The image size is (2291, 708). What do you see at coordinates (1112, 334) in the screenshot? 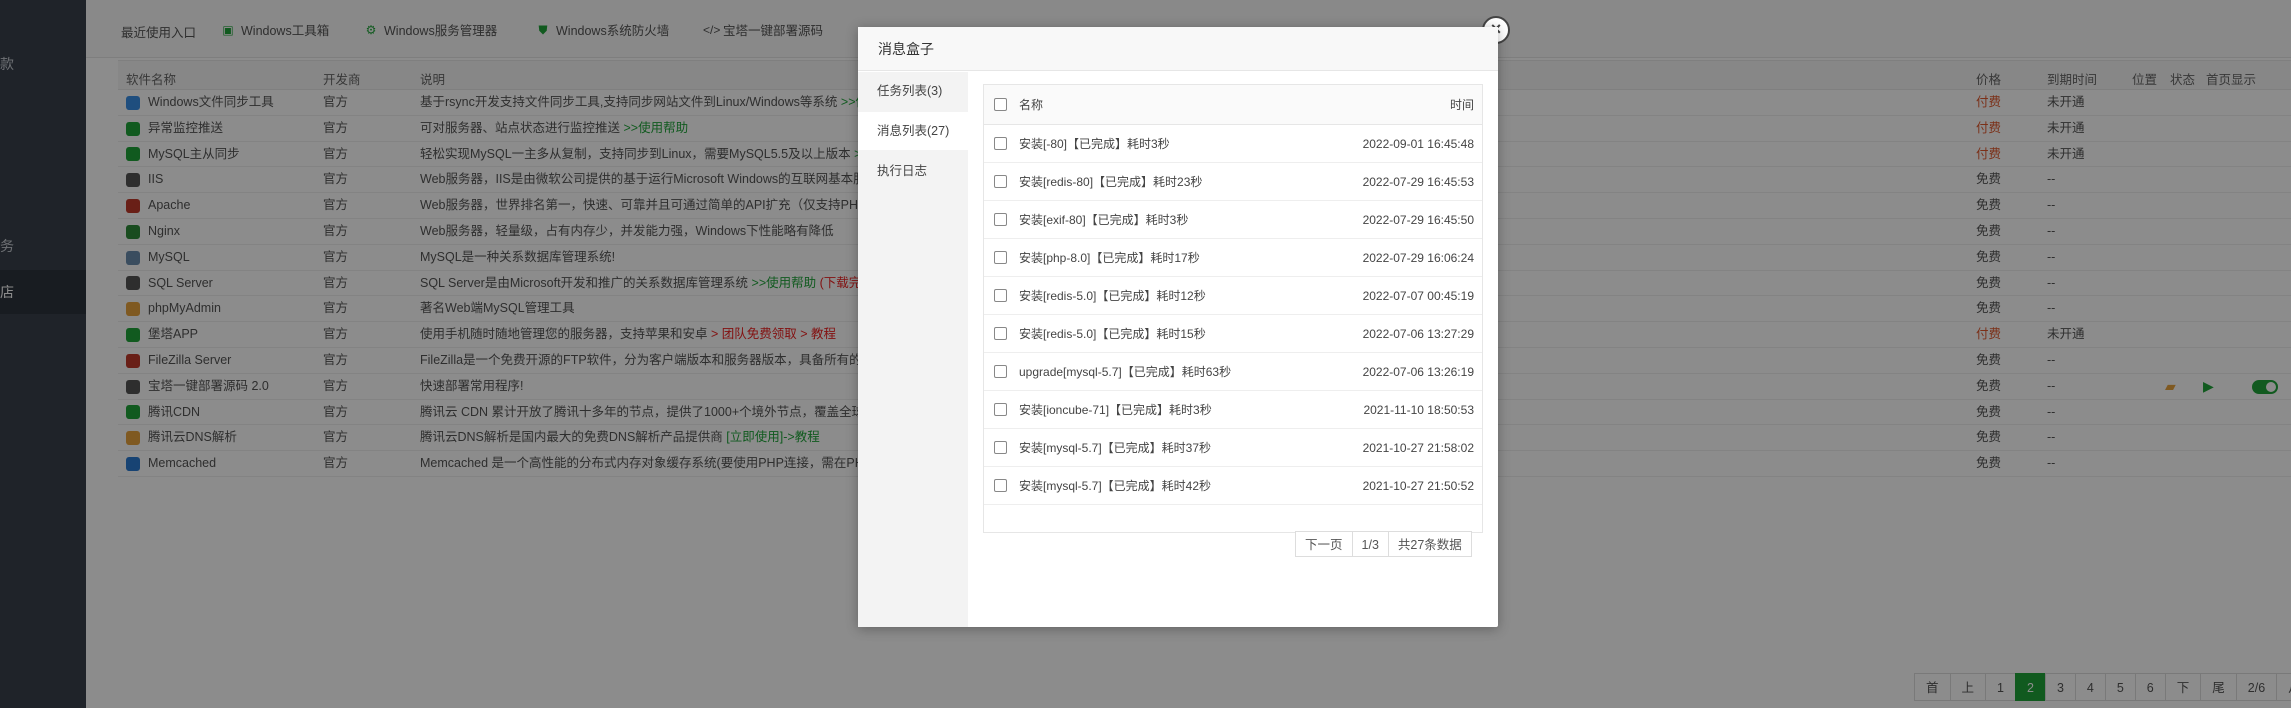
I see `message-name: 安装[redis-5.0]【已完成】耗时15秒` at bounding box center [1112, 334].